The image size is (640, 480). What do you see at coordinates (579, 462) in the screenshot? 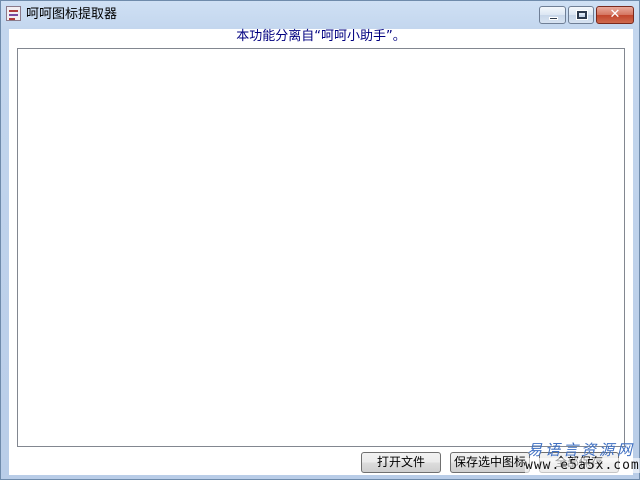
I see `save-all-button: 全部保存` at bounding box center [579, 462].